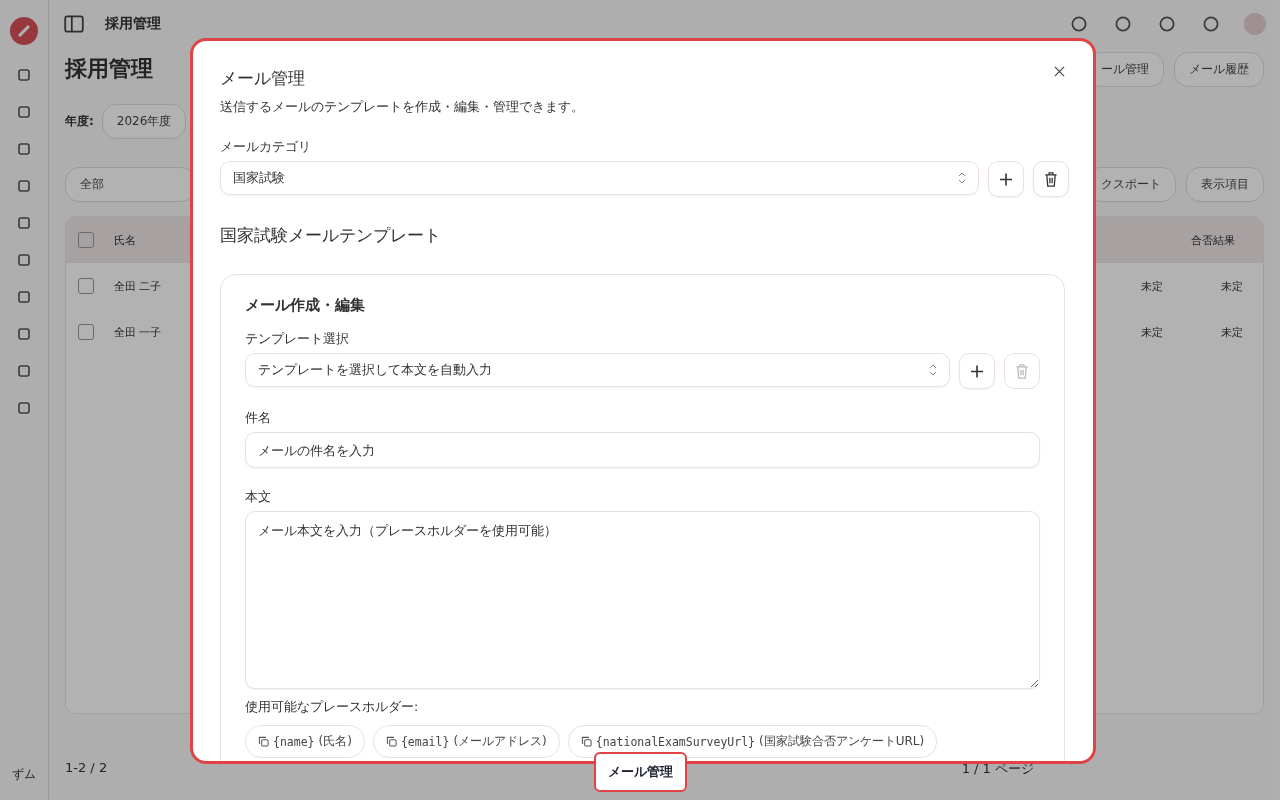  What do you see at coordinates (24, 31) in the screenshot?
I see `logo-icon` at bounding box center [24, 31].